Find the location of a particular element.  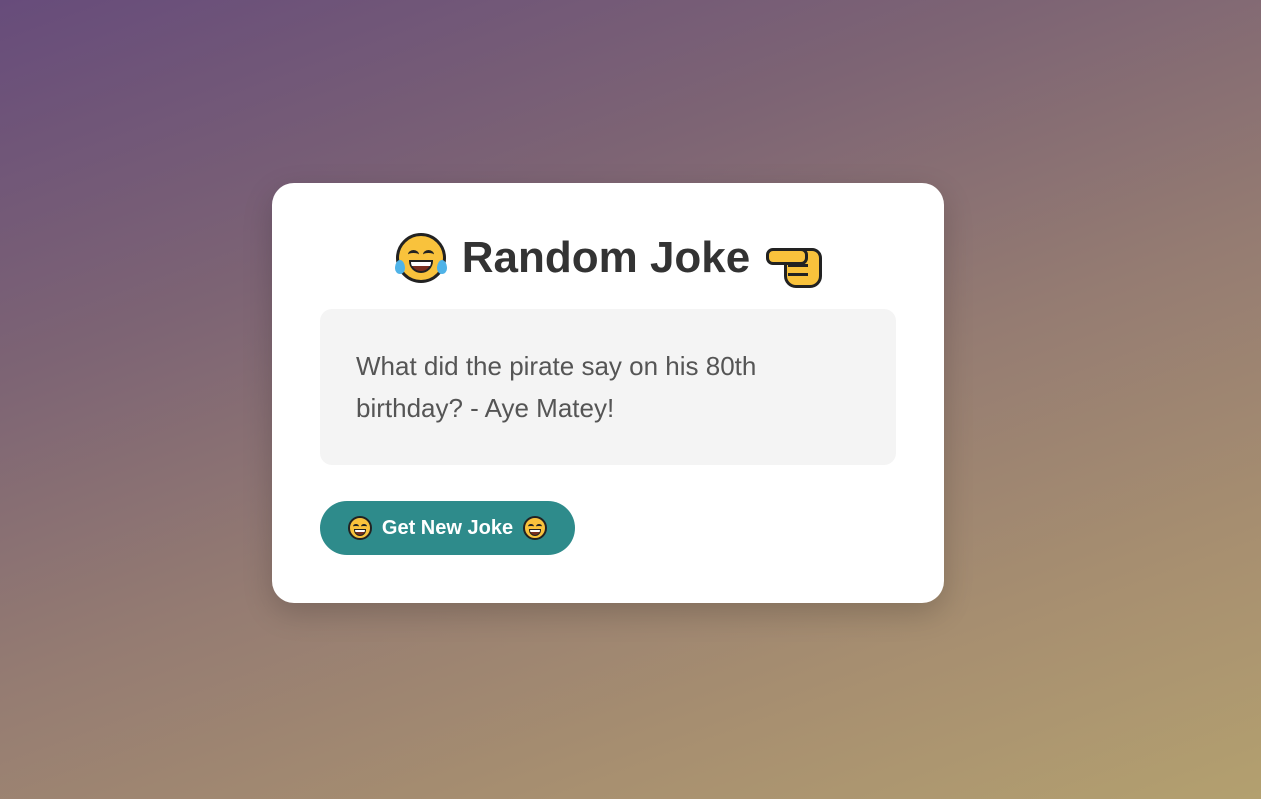

button-label: Get New Joke is located at coordinates (447, 527).